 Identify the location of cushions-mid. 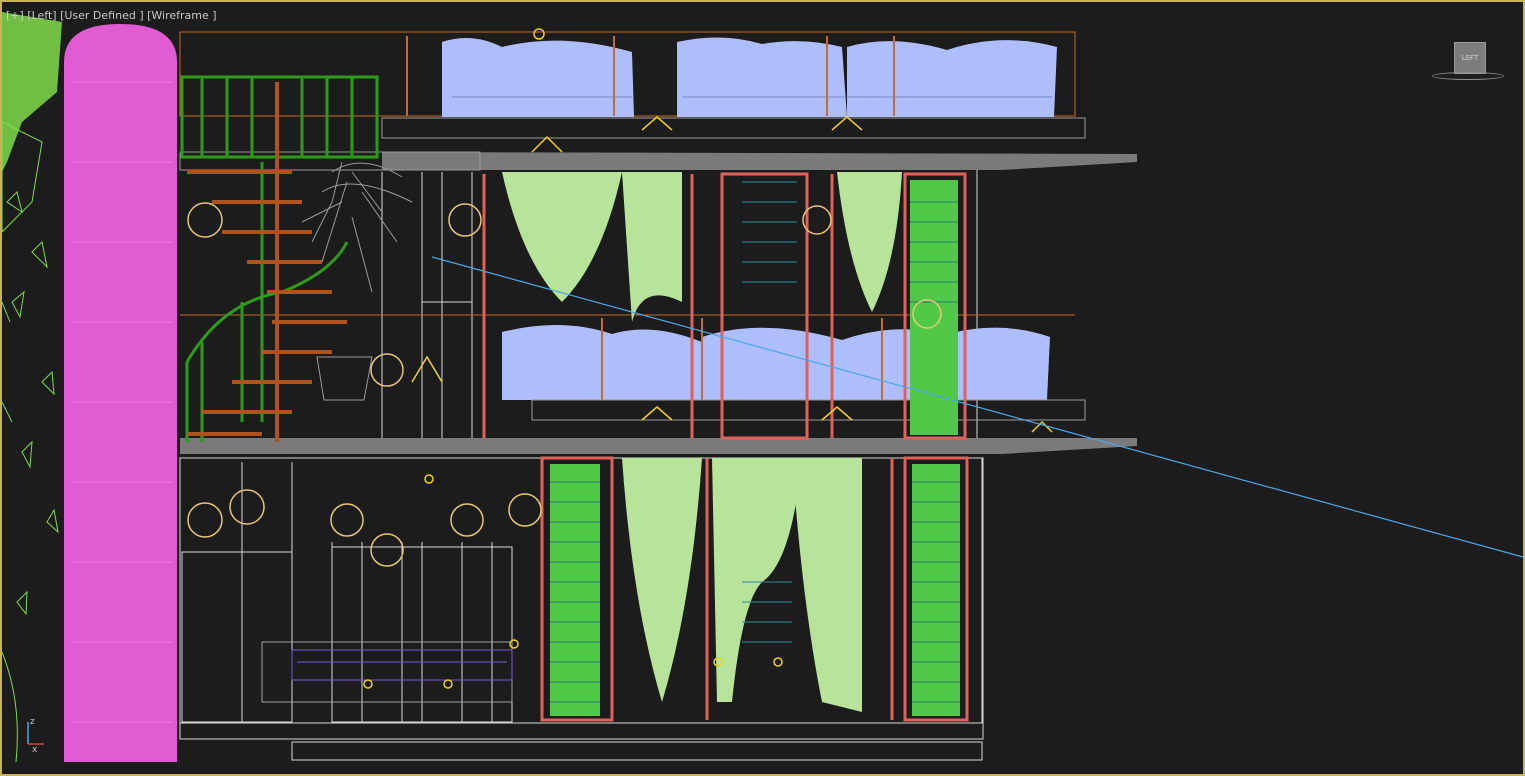
(776, 362).